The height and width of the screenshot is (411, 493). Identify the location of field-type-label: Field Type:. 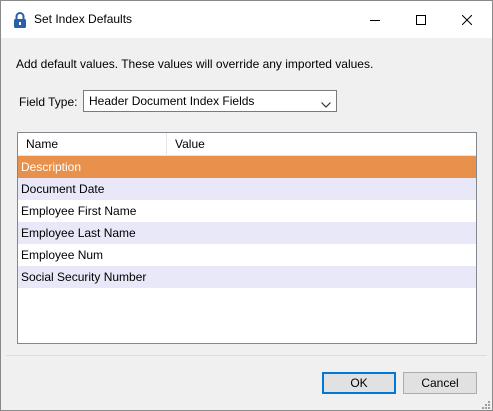
(48, 102).